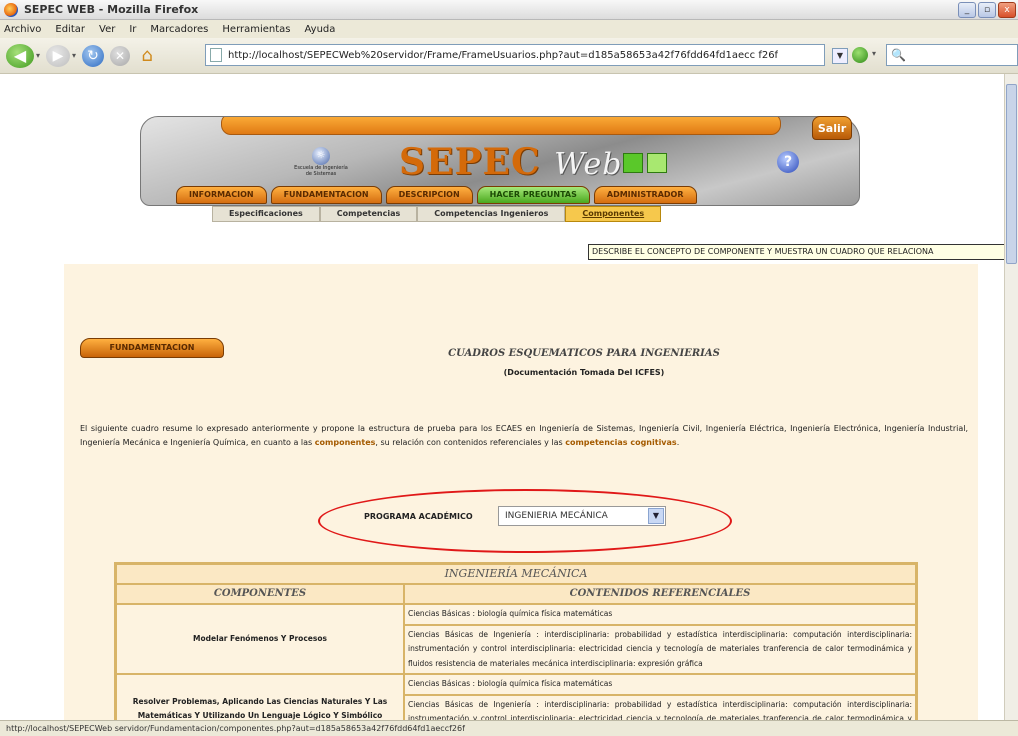 This screenshot has width=1018, height=736. Describe the element at coordinates (38, 55) in the screenshot. I see `back-dropdown-icon: ▾` at that location.